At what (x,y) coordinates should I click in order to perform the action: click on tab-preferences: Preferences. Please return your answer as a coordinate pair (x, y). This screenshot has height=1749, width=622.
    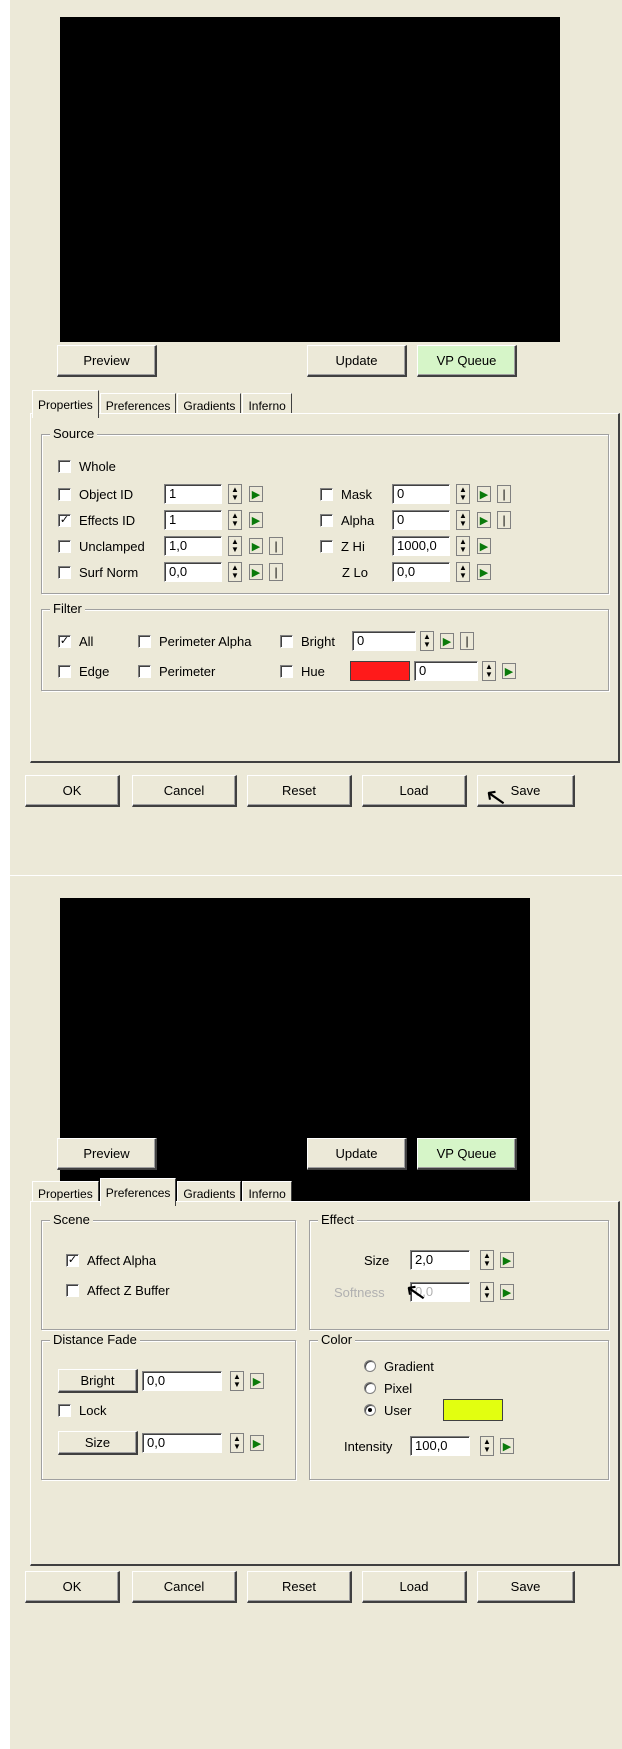
    Looking at the image, I should click on (138, 1192).